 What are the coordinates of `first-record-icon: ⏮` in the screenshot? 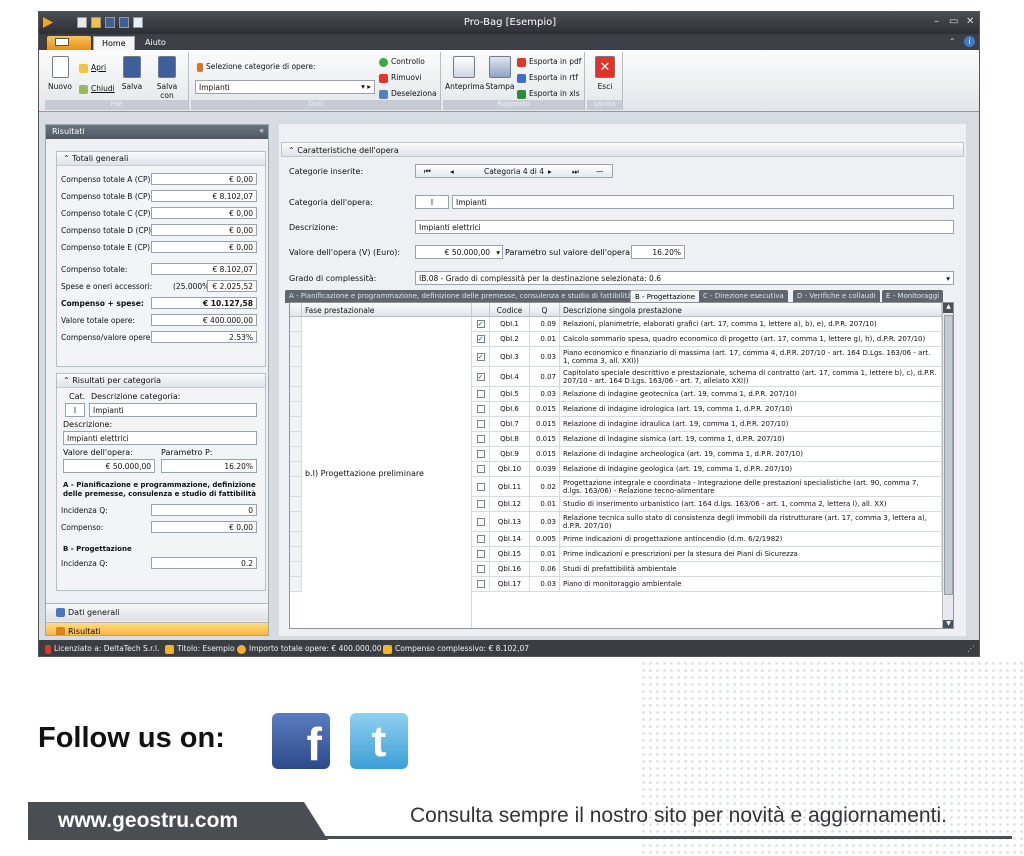 It's located at (427, 172).